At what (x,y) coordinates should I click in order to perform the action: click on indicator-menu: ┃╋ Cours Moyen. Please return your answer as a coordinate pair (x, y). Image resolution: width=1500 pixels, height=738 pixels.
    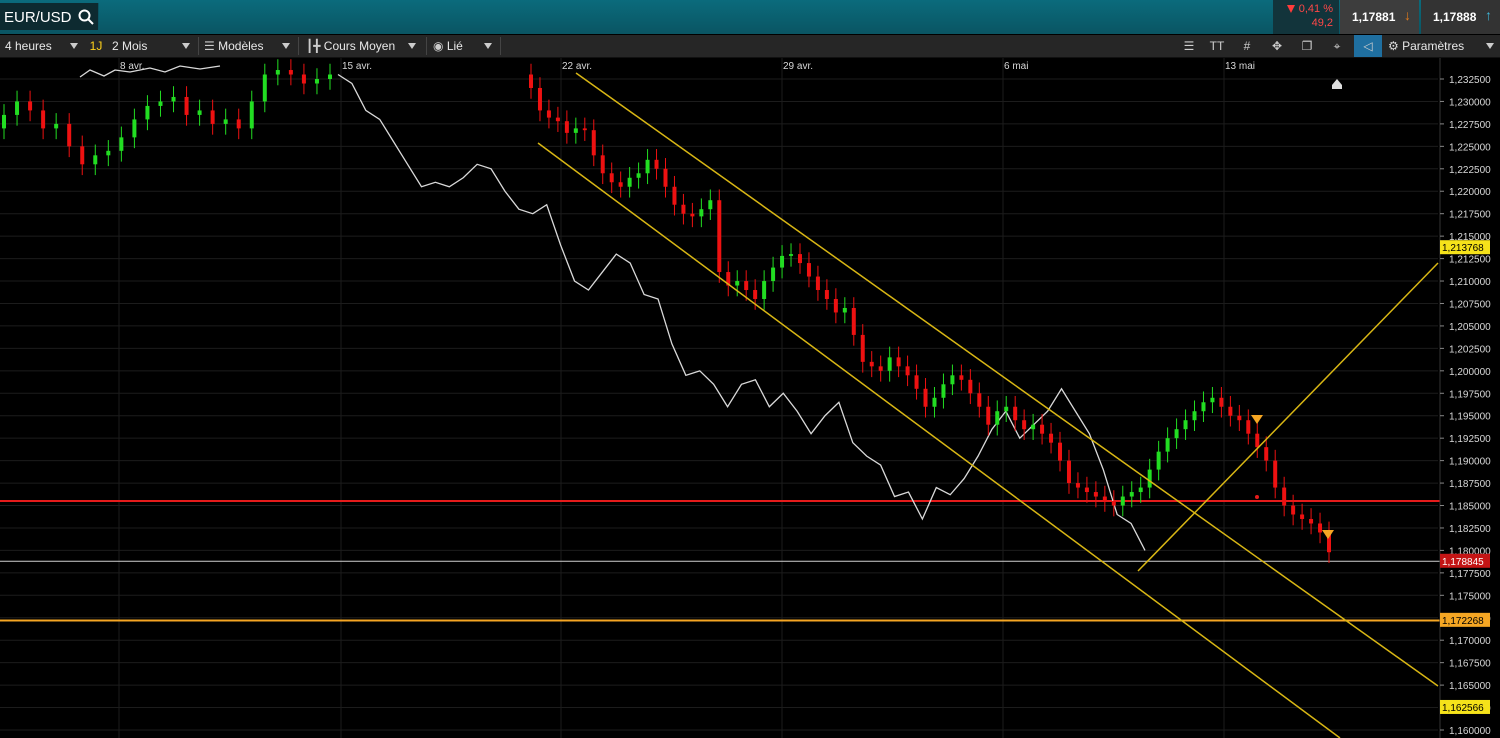
    Looking at the image, I should click on (362, 46).